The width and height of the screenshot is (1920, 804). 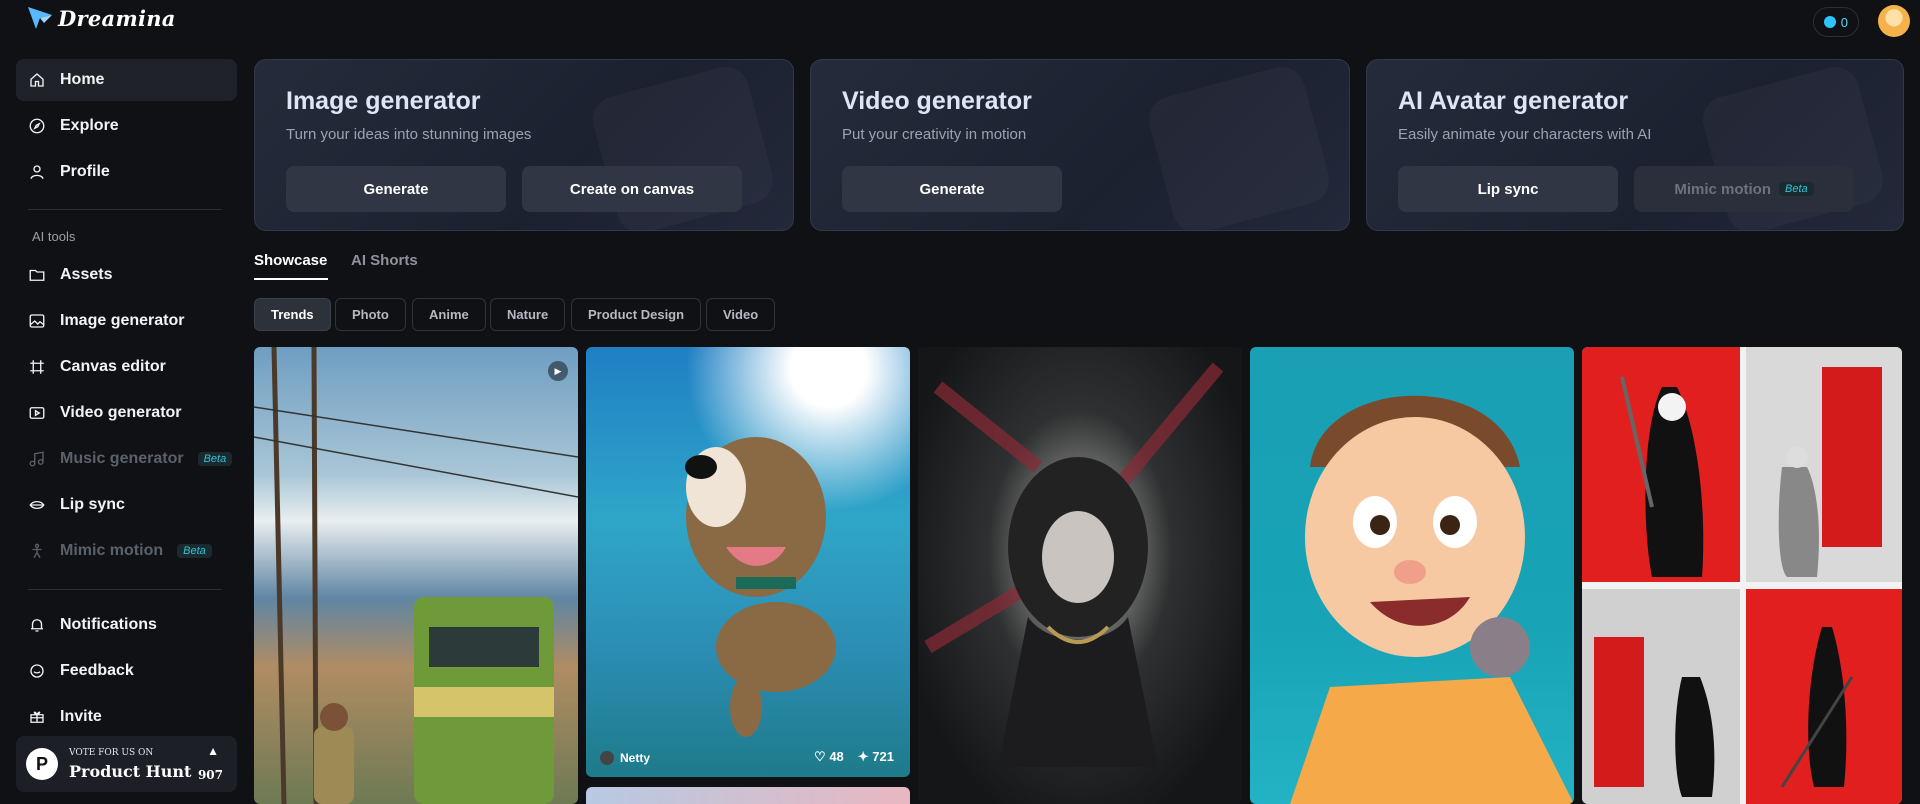 What do you see at coordinates (1513, 101) in the screenshot?
I see `card-title: AI Avatar generator` at bounding box center [1513, 101].